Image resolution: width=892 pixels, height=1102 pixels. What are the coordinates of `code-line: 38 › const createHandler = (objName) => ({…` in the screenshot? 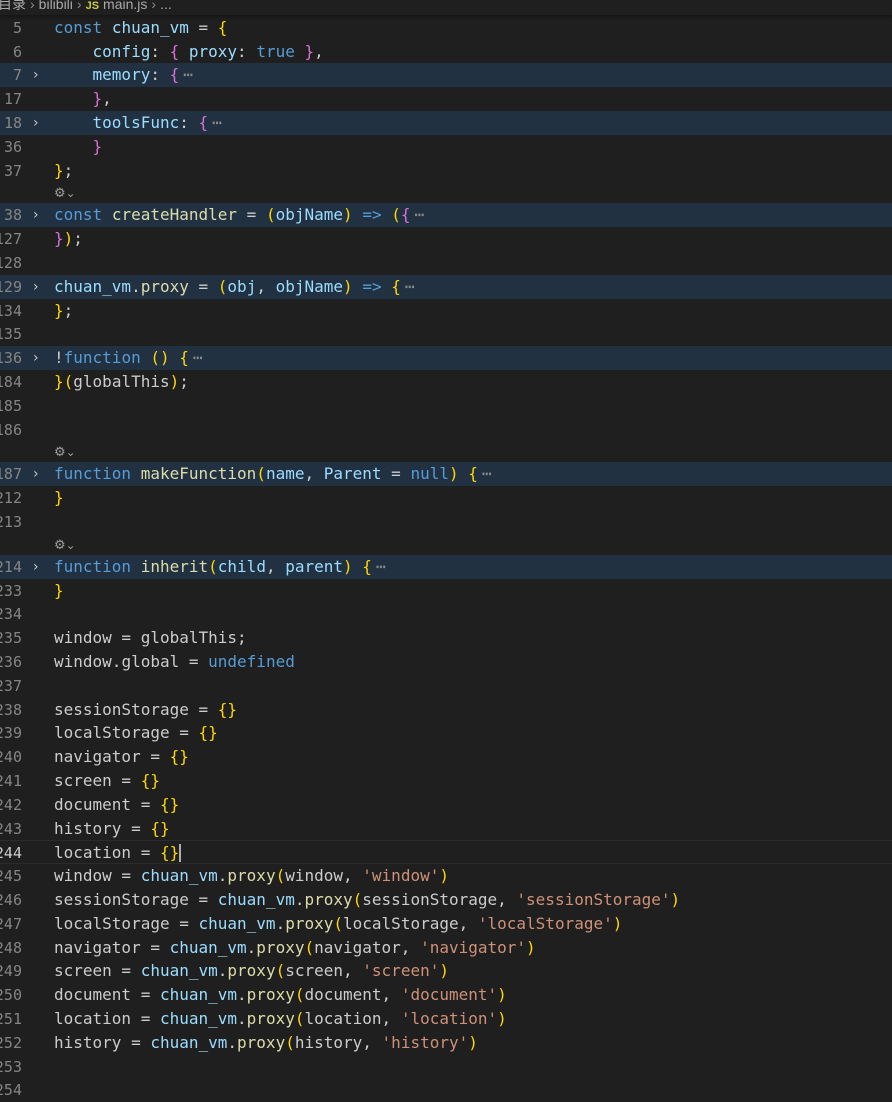 It's located at (446, 215).